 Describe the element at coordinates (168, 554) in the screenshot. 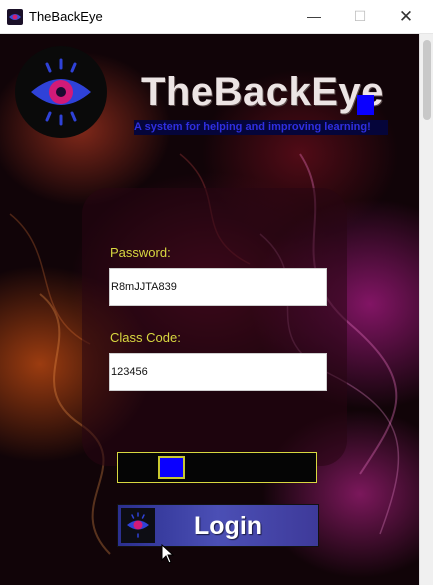

I see `mouse-cursor-icon` at that location.